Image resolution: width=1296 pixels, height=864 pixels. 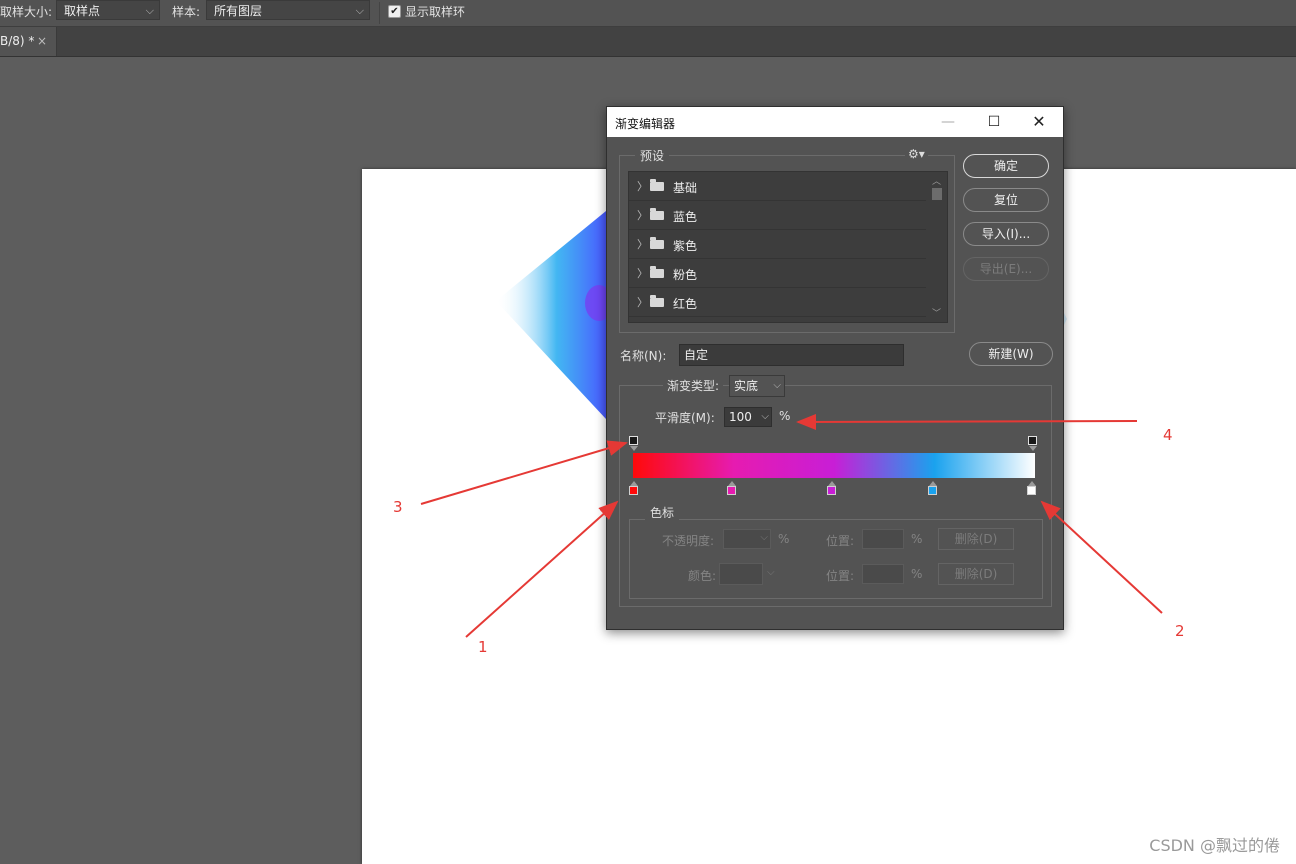 What do you see at coordinates (483, 647) in the screenshot?
I see `annotation-label-1: 1` at bounding box center [483, 647].